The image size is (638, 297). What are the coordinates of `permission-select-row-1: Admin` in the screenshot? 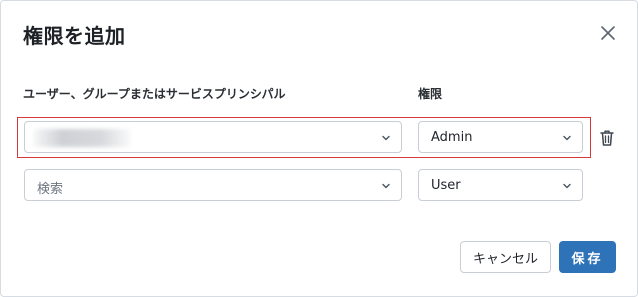 It's located at (500, 137).